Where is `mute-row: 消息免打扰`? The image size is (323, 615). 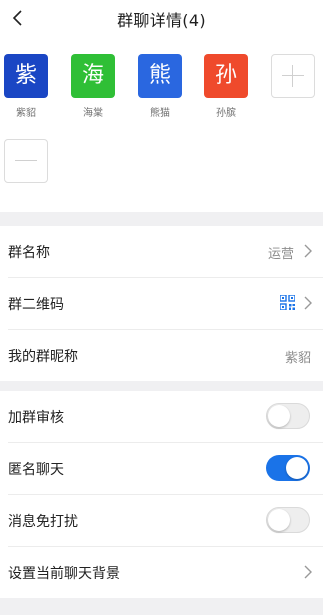 mute-row: 消息免打扰 is located at coordinates (161, 520).